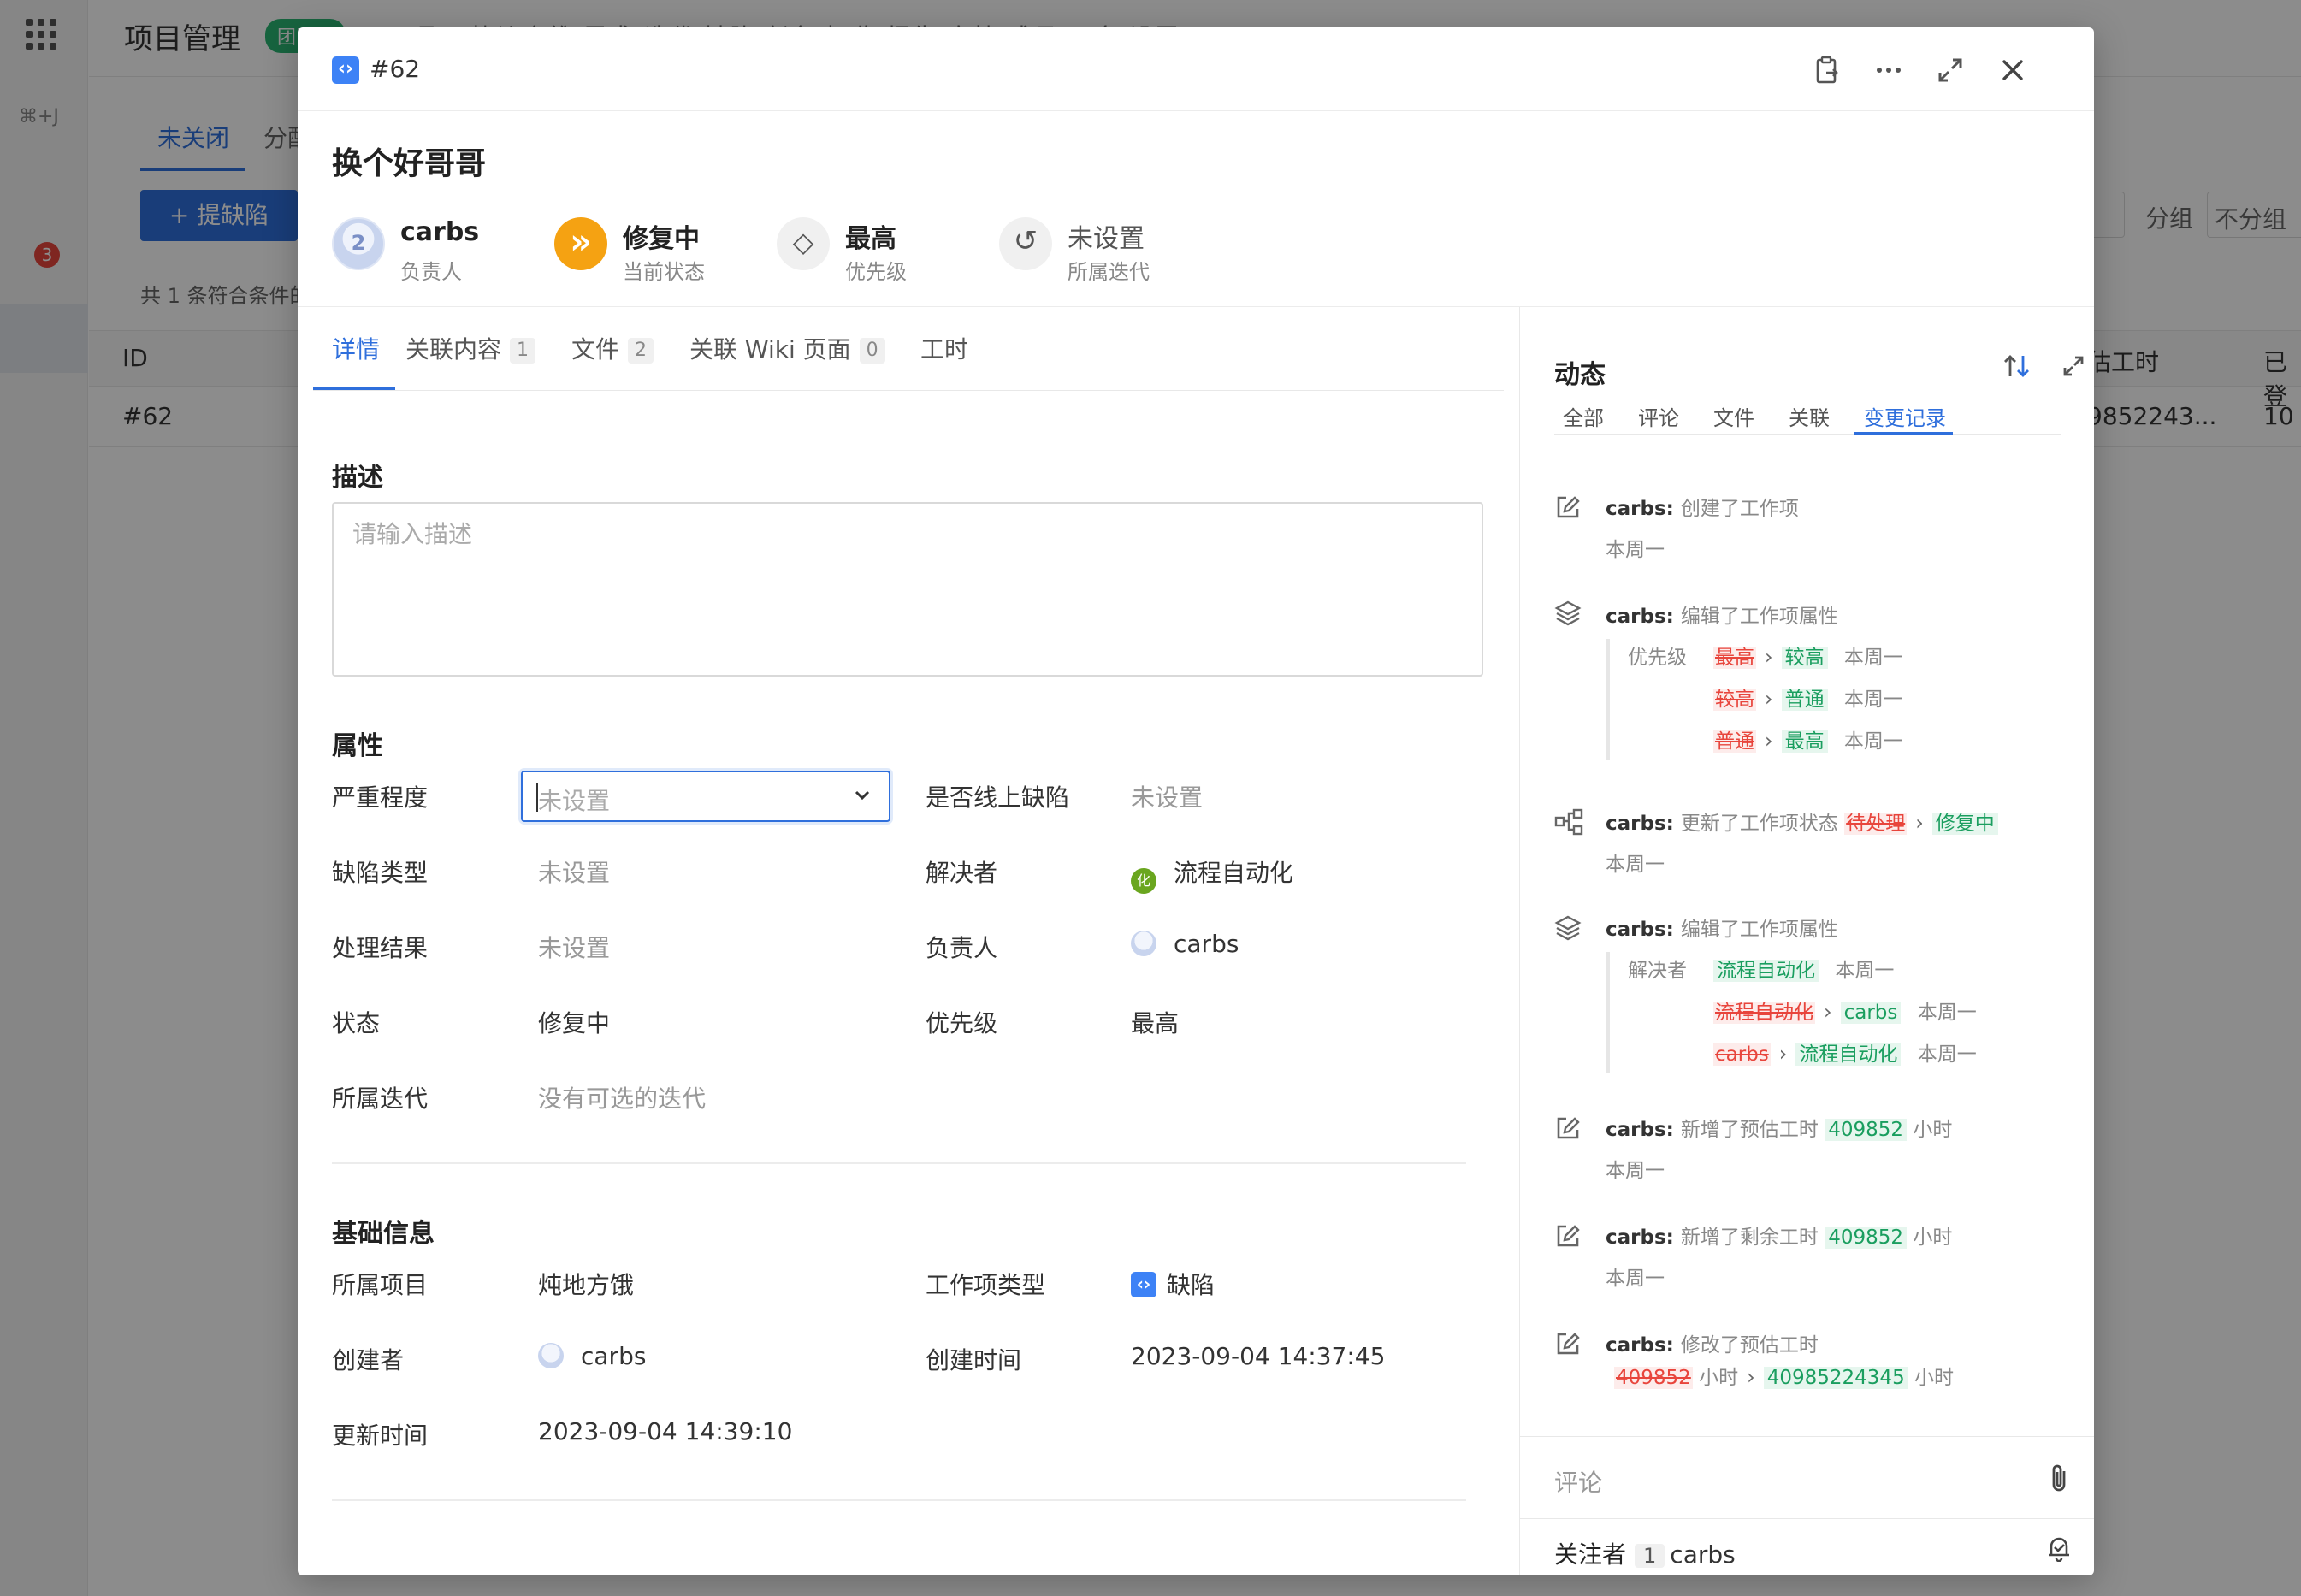  I want to click on iteration-label: 所属迭代, so click(380, 1099).